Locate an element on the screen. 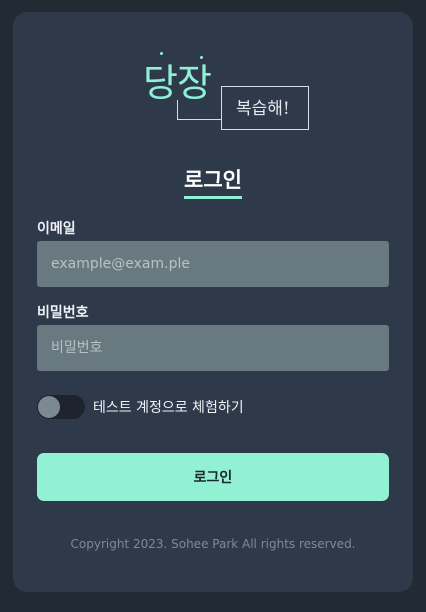 The height and width of the screenshot is (612, 426). test-account-toggle-row: 테스트 계정으로 체험하기 is located at coordinates (140, 407).